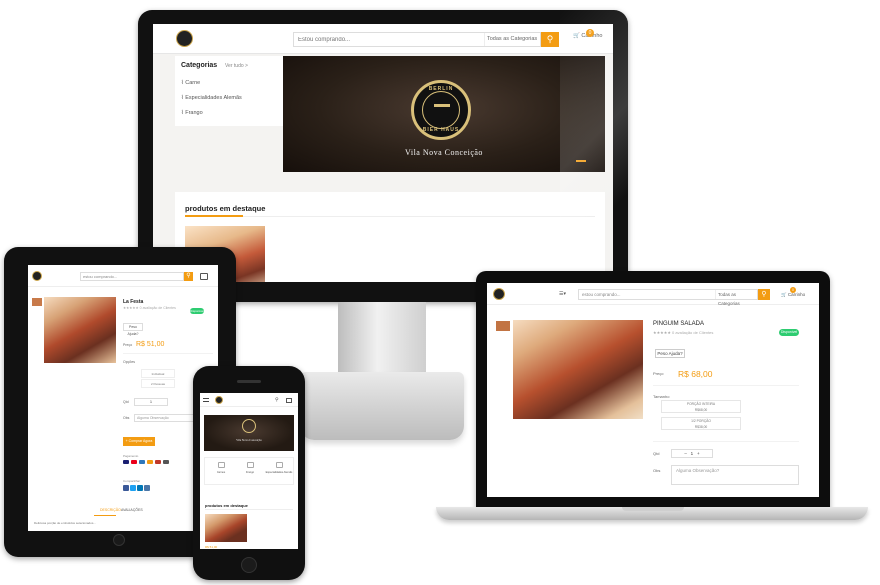 This screenshot has height=585, width=880. Describe the element at coordinates (562, 294) in the screenshot. I see `menu-icon: ☰▾` at that location.